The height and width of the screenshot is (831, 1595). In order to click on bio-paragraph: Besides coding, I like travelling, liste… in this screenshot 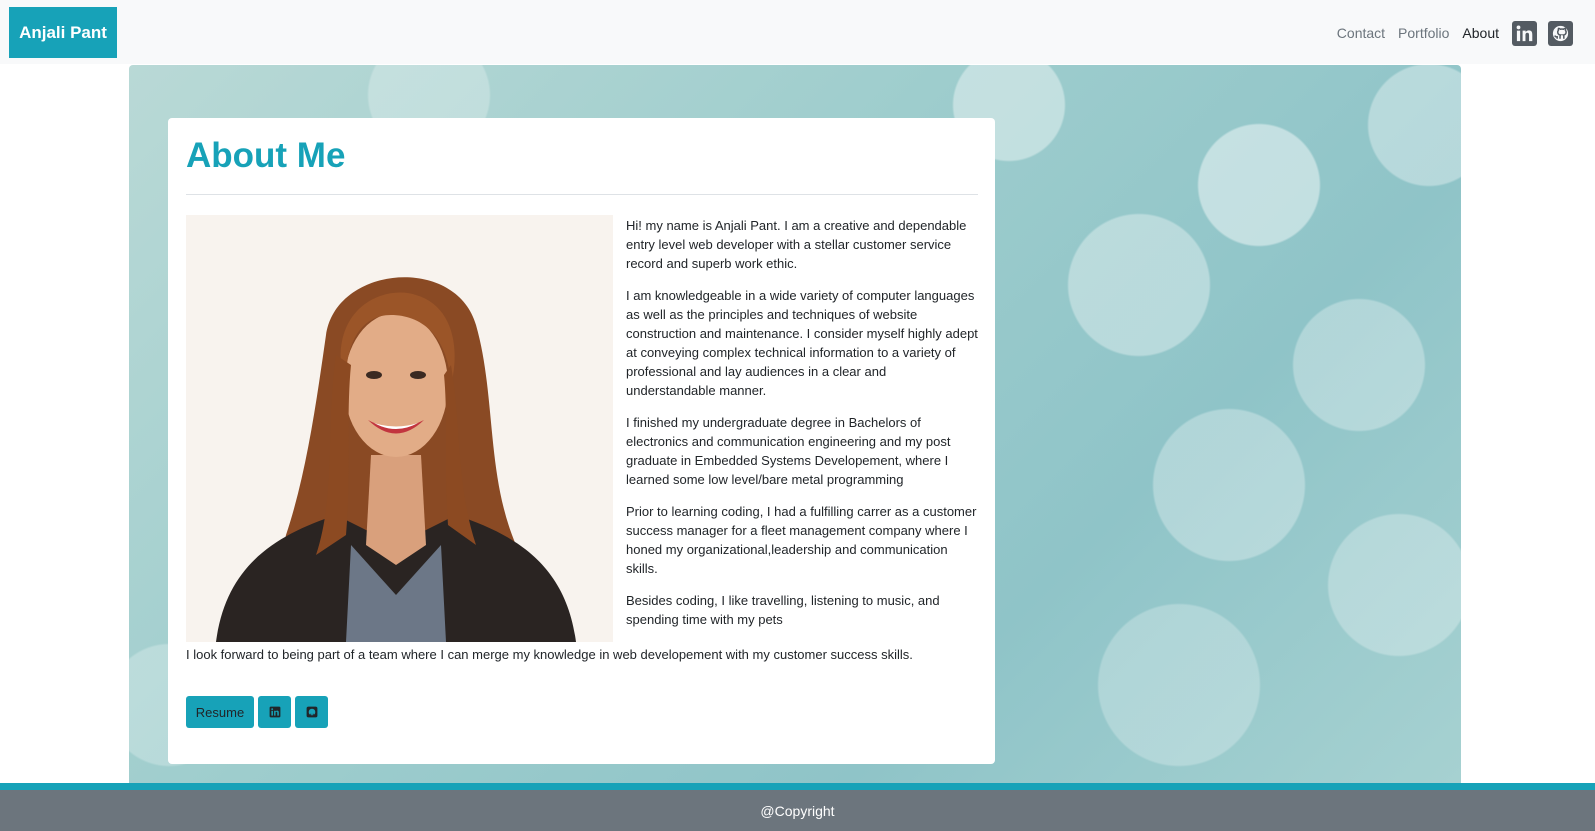, I will do `click(783, 610)`.